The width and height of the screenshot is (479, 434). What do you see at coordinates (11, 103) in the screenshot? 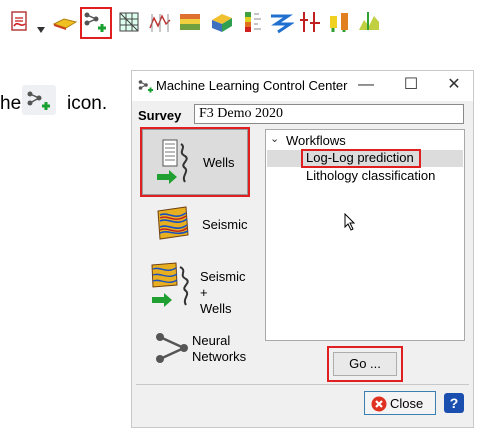
I see `instruction-prefix: he` at bounding box center [11, 103].